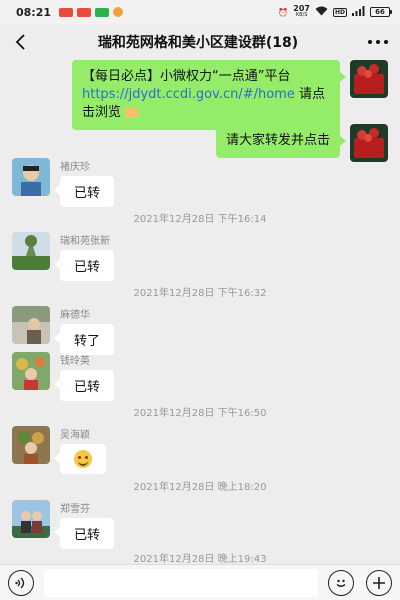  I want to click on message-incoming: 麻德华 转了, so click(63, 330).